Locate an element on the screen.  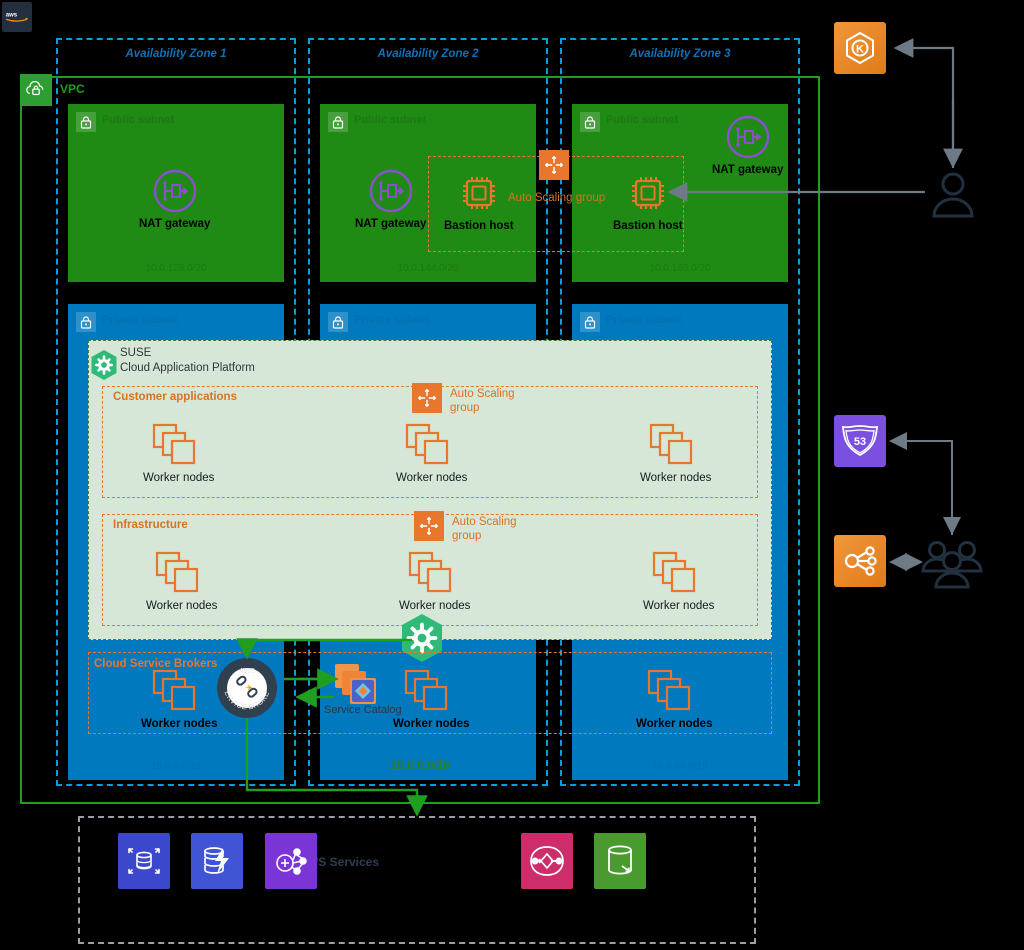
users-group-icon is located at coordinates (952, 565).